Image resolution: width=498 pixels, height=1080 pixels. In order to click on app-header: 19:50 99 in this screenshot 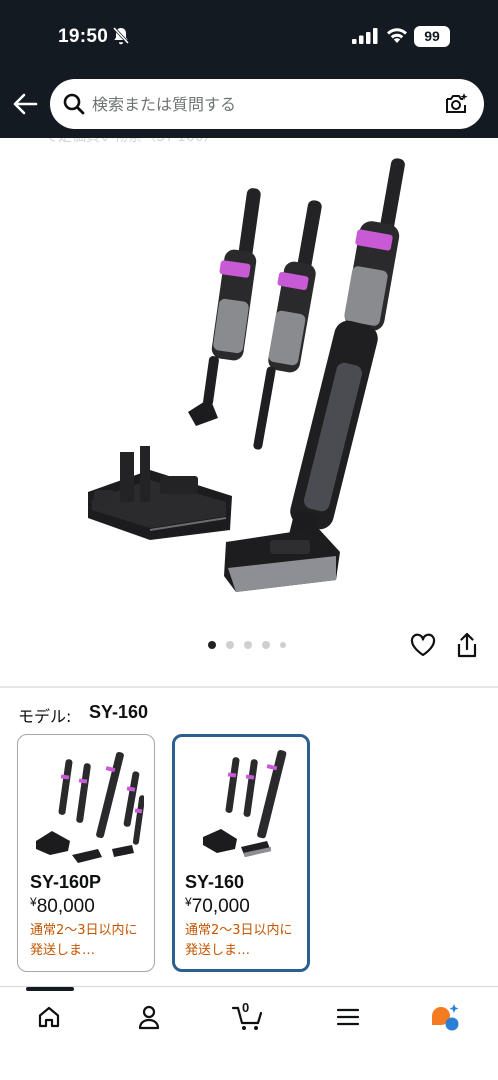, I will do `click(249, 69)`.